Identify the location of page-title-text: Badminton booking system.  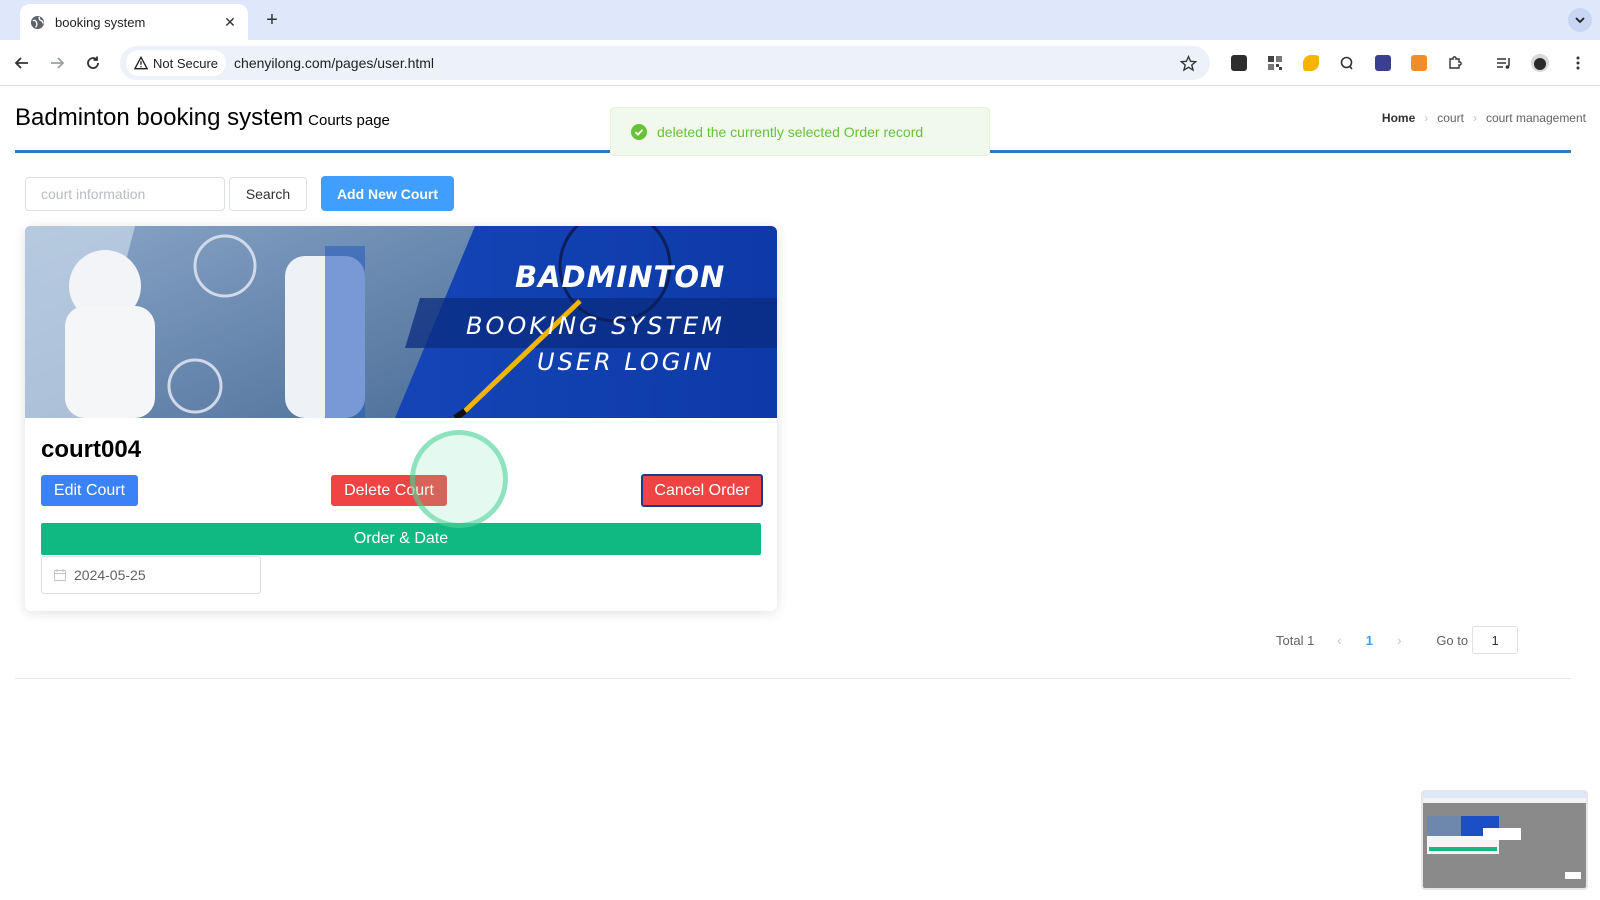
(159, 117).